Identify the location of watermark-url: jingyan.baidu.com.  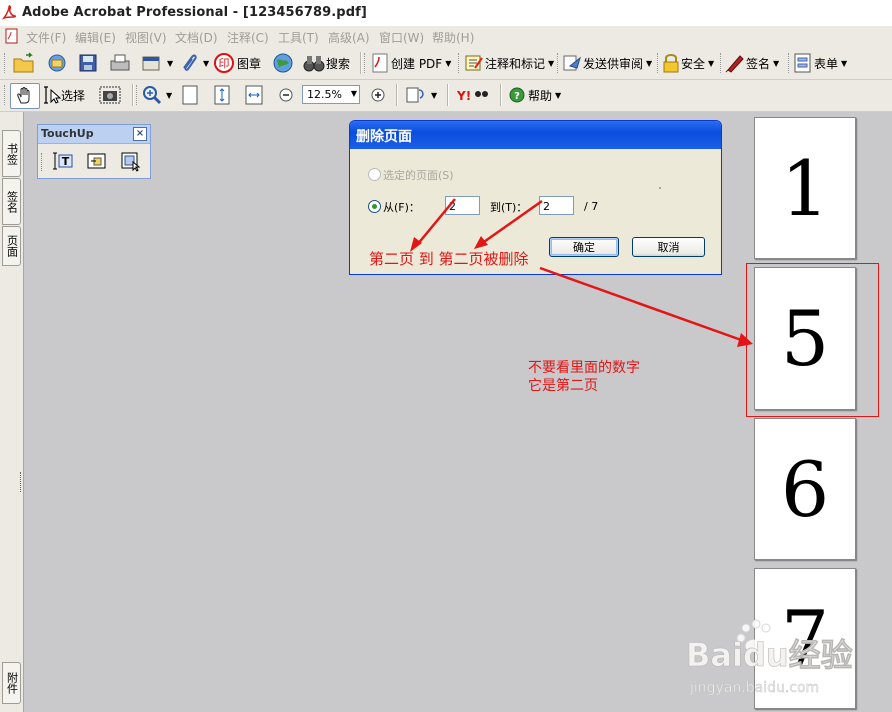
(754, 688).